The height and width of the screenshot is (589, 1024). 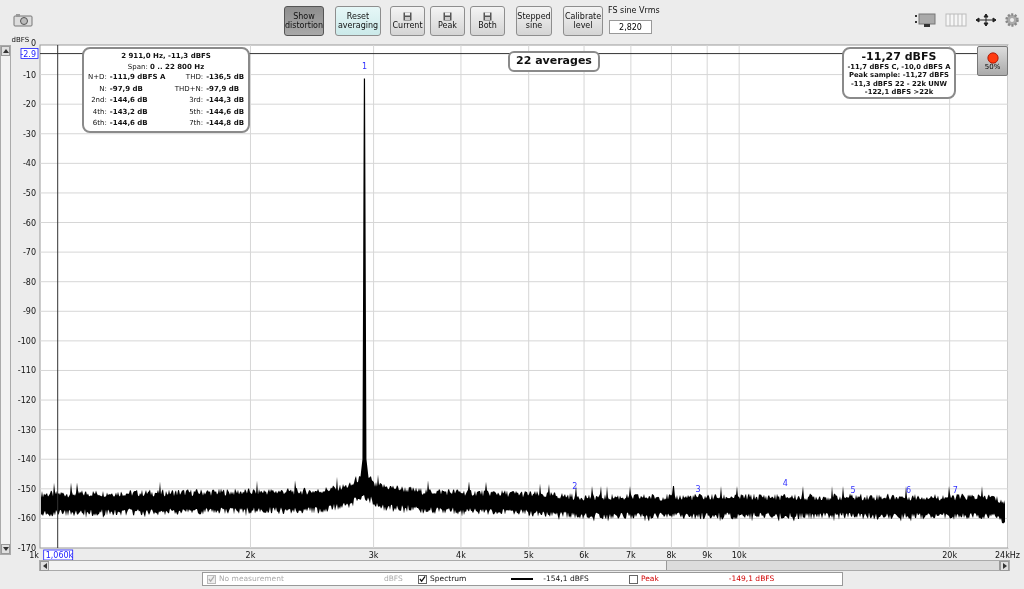 What do you see at coordinates (5, 51) in the screenshot?
I see `scroll-up-button` at bounding box center [5, 51].